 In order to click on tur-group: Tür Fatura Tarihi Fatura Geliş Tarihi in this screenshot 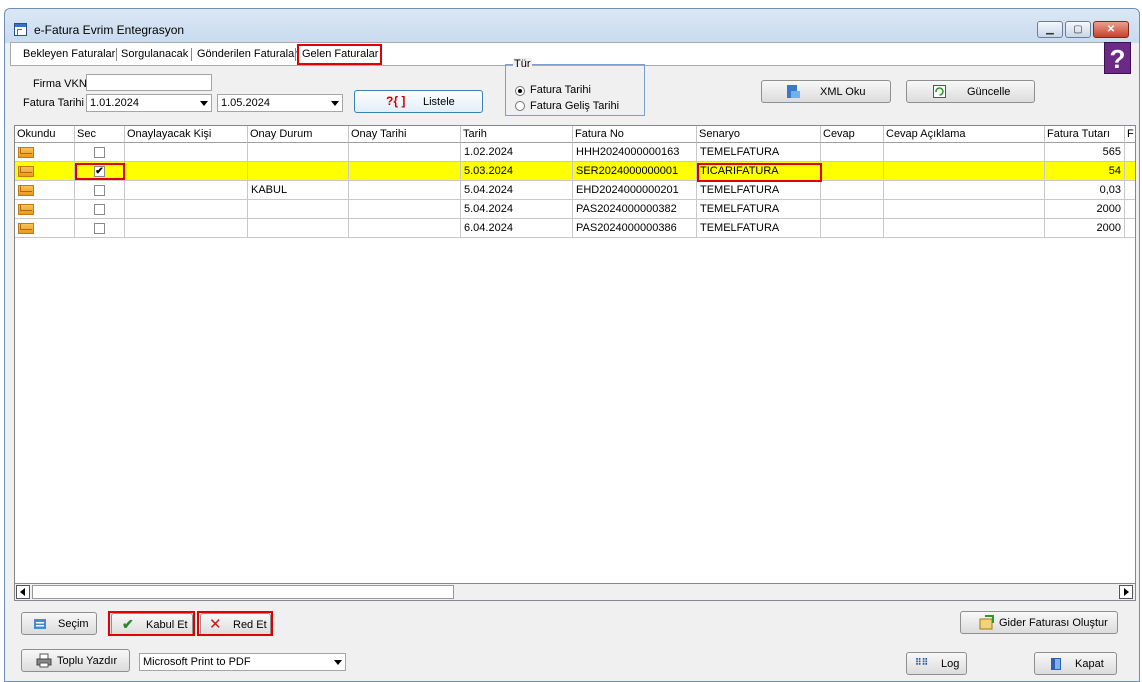, I will do `click(575, 87)`.